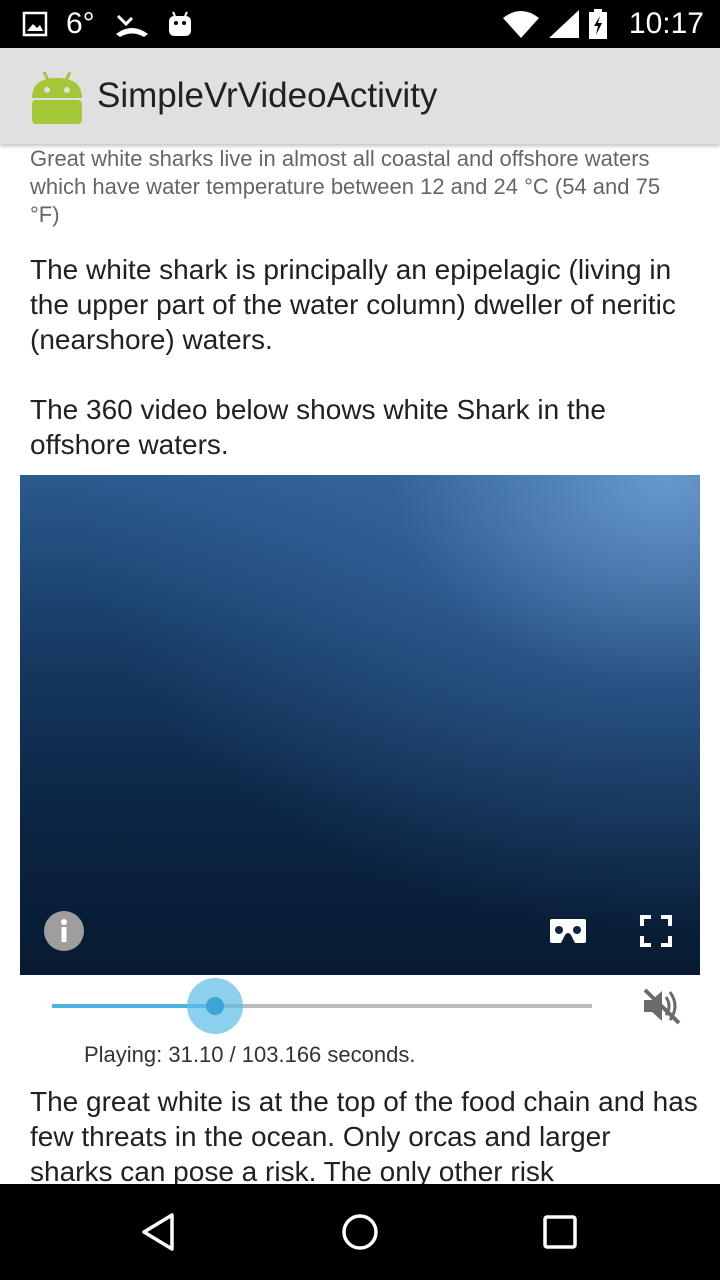 This screenshot has width=720, height=1280. I want to click on cardboard-vr-icon, so click(568, 931).